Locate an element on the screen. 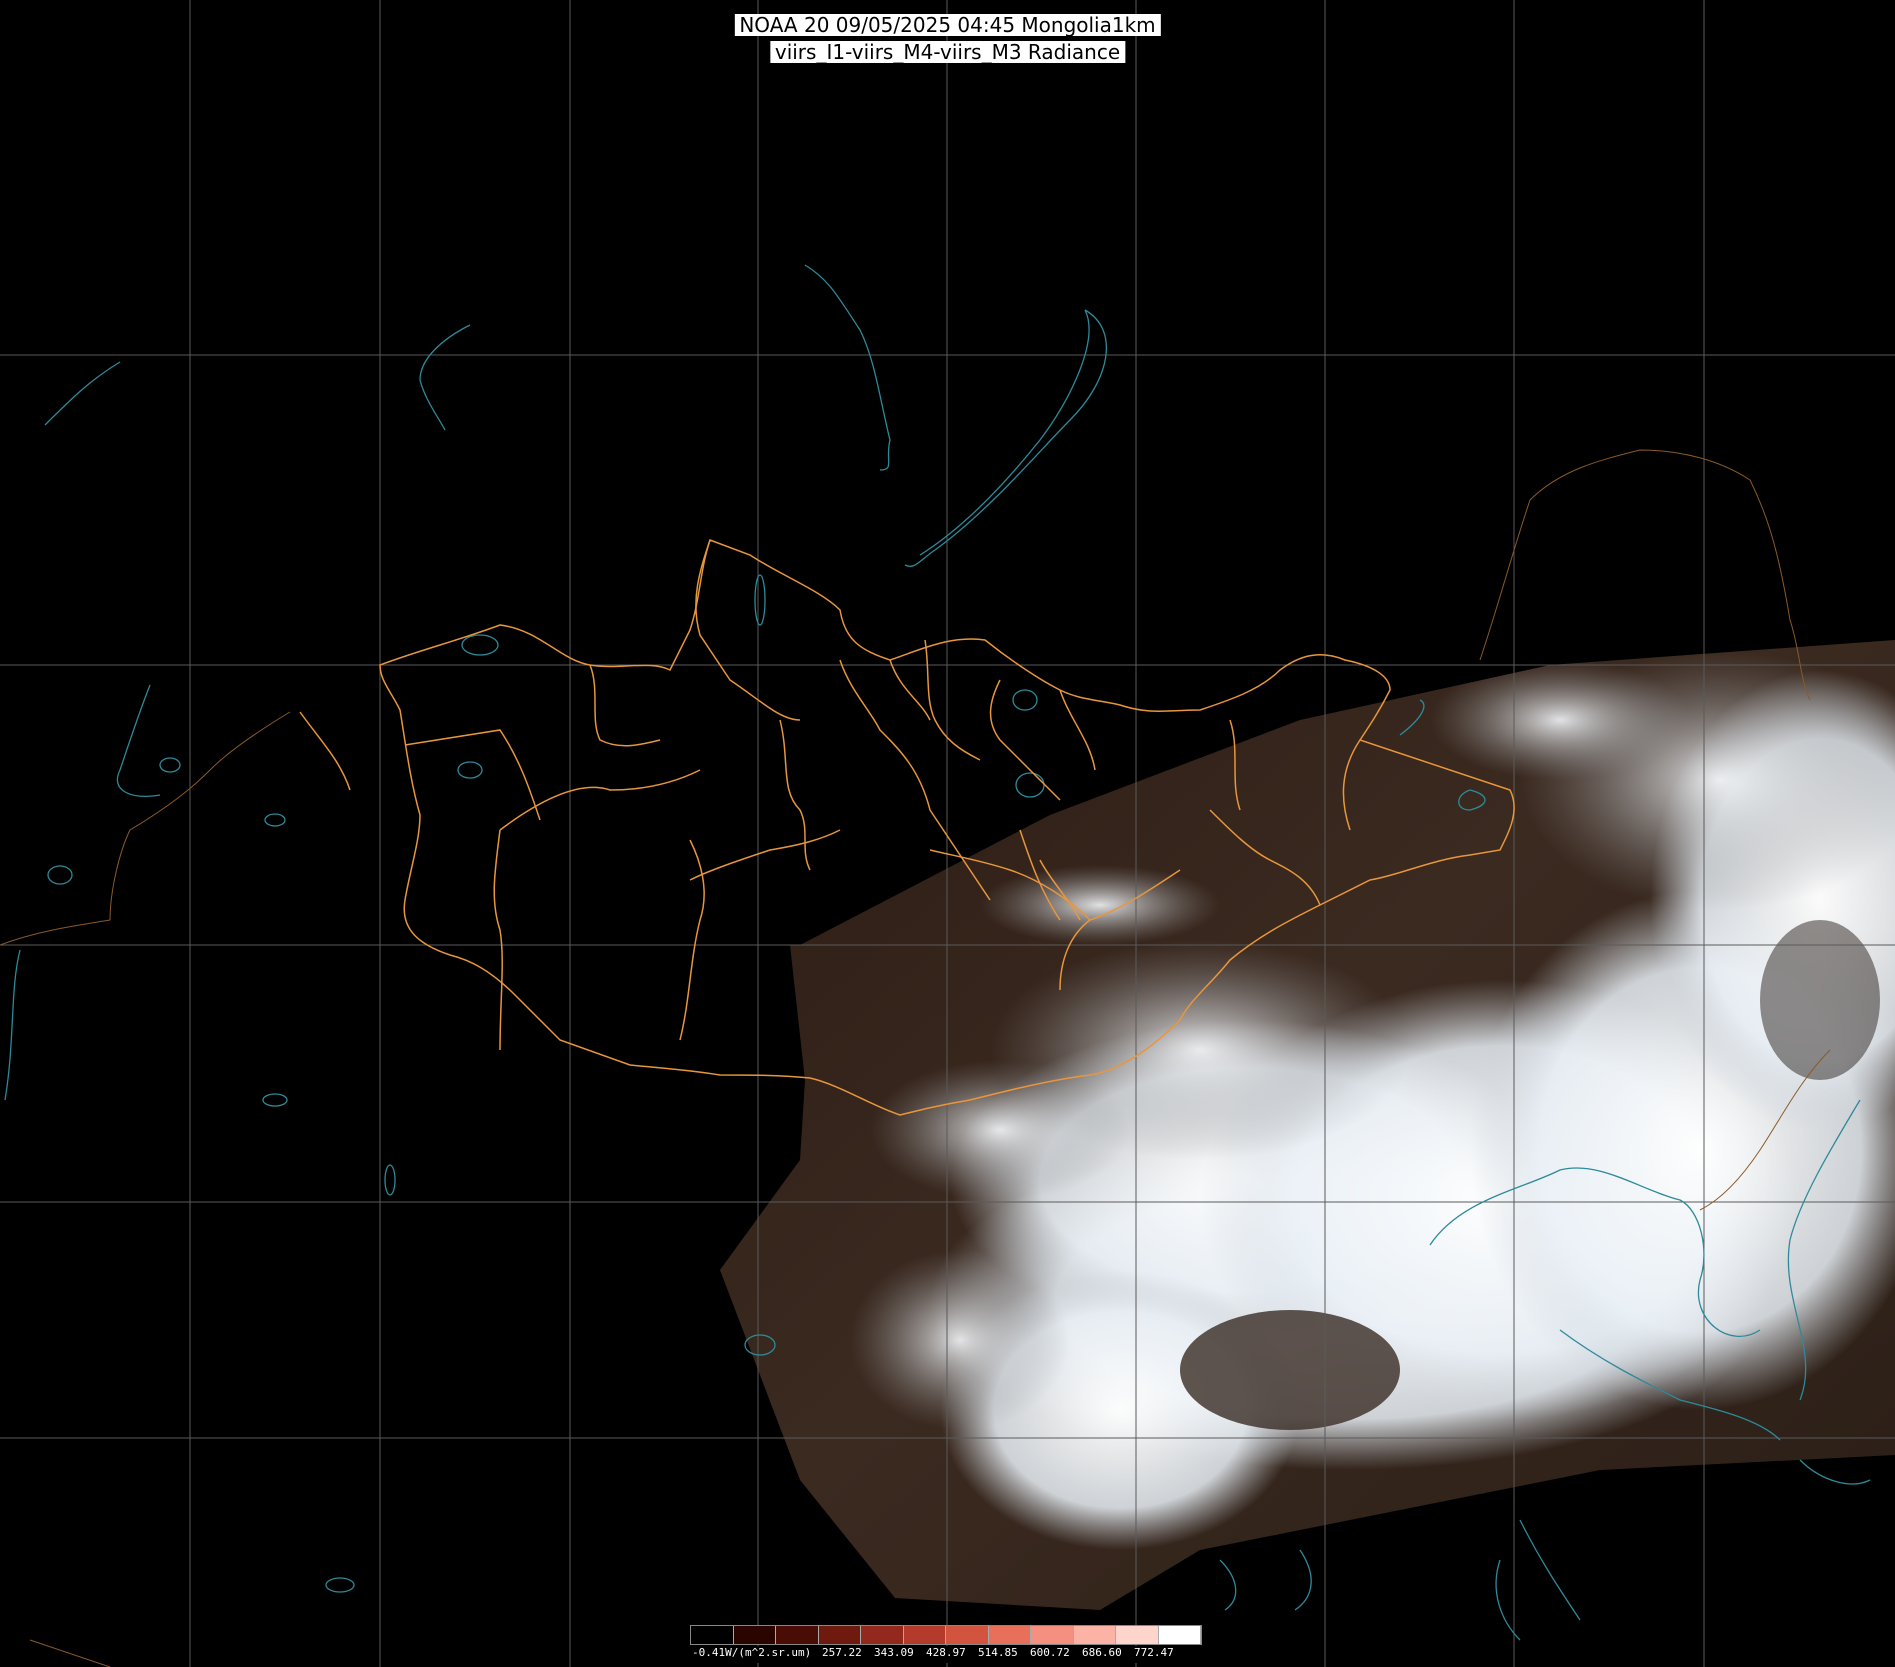 The image size is (1895, 1667). map-title: NOAA 20 09/05/2025 04:45 Mongolia1km is located at coordinates (947, 25).